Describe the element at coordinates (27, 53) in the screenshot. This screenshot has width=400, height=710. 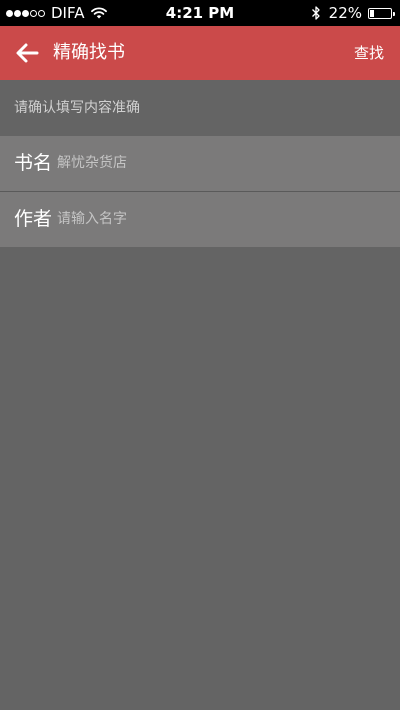
I see `arrow-left-icon` at that location.